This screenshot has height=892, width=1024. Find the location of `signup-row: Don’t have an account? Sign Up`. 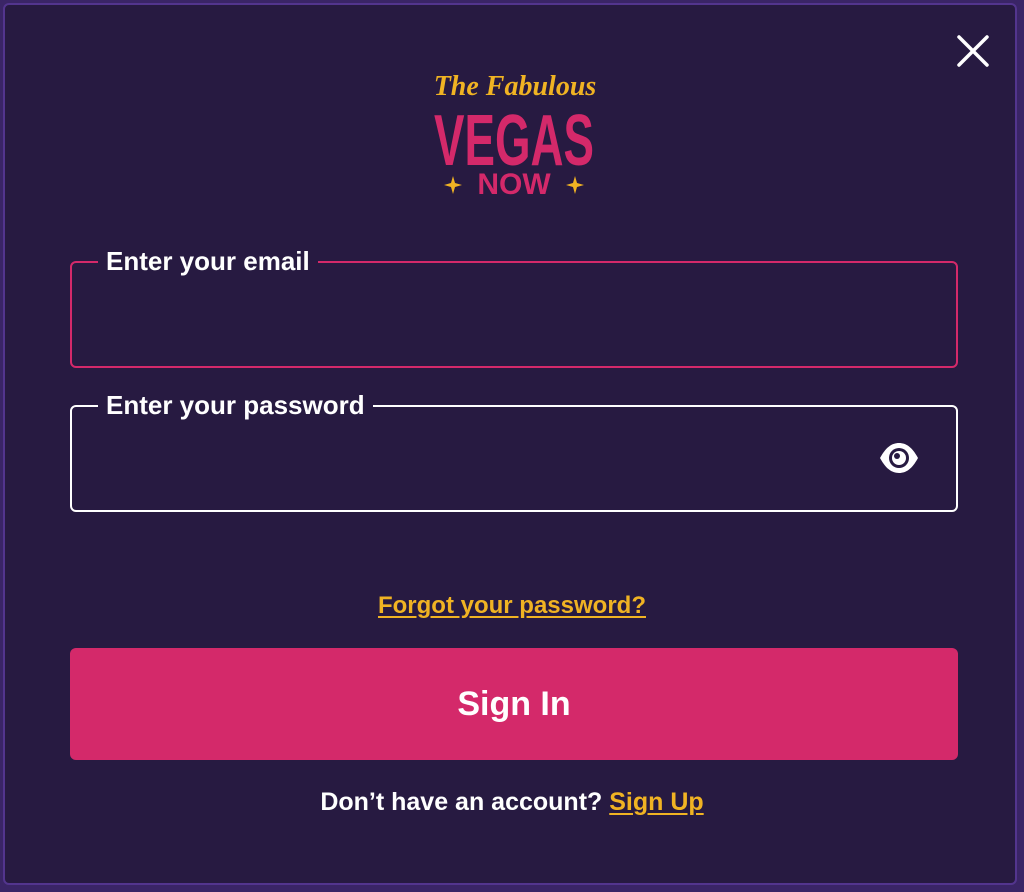

signup-row: Don’t have an account? Sign Up is located at coordinates (512, 802).